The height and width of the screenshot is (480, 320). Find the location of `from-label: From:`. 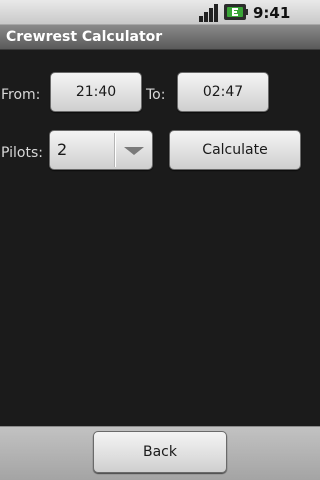

from-label: From: is located at coordinates (21, 95).